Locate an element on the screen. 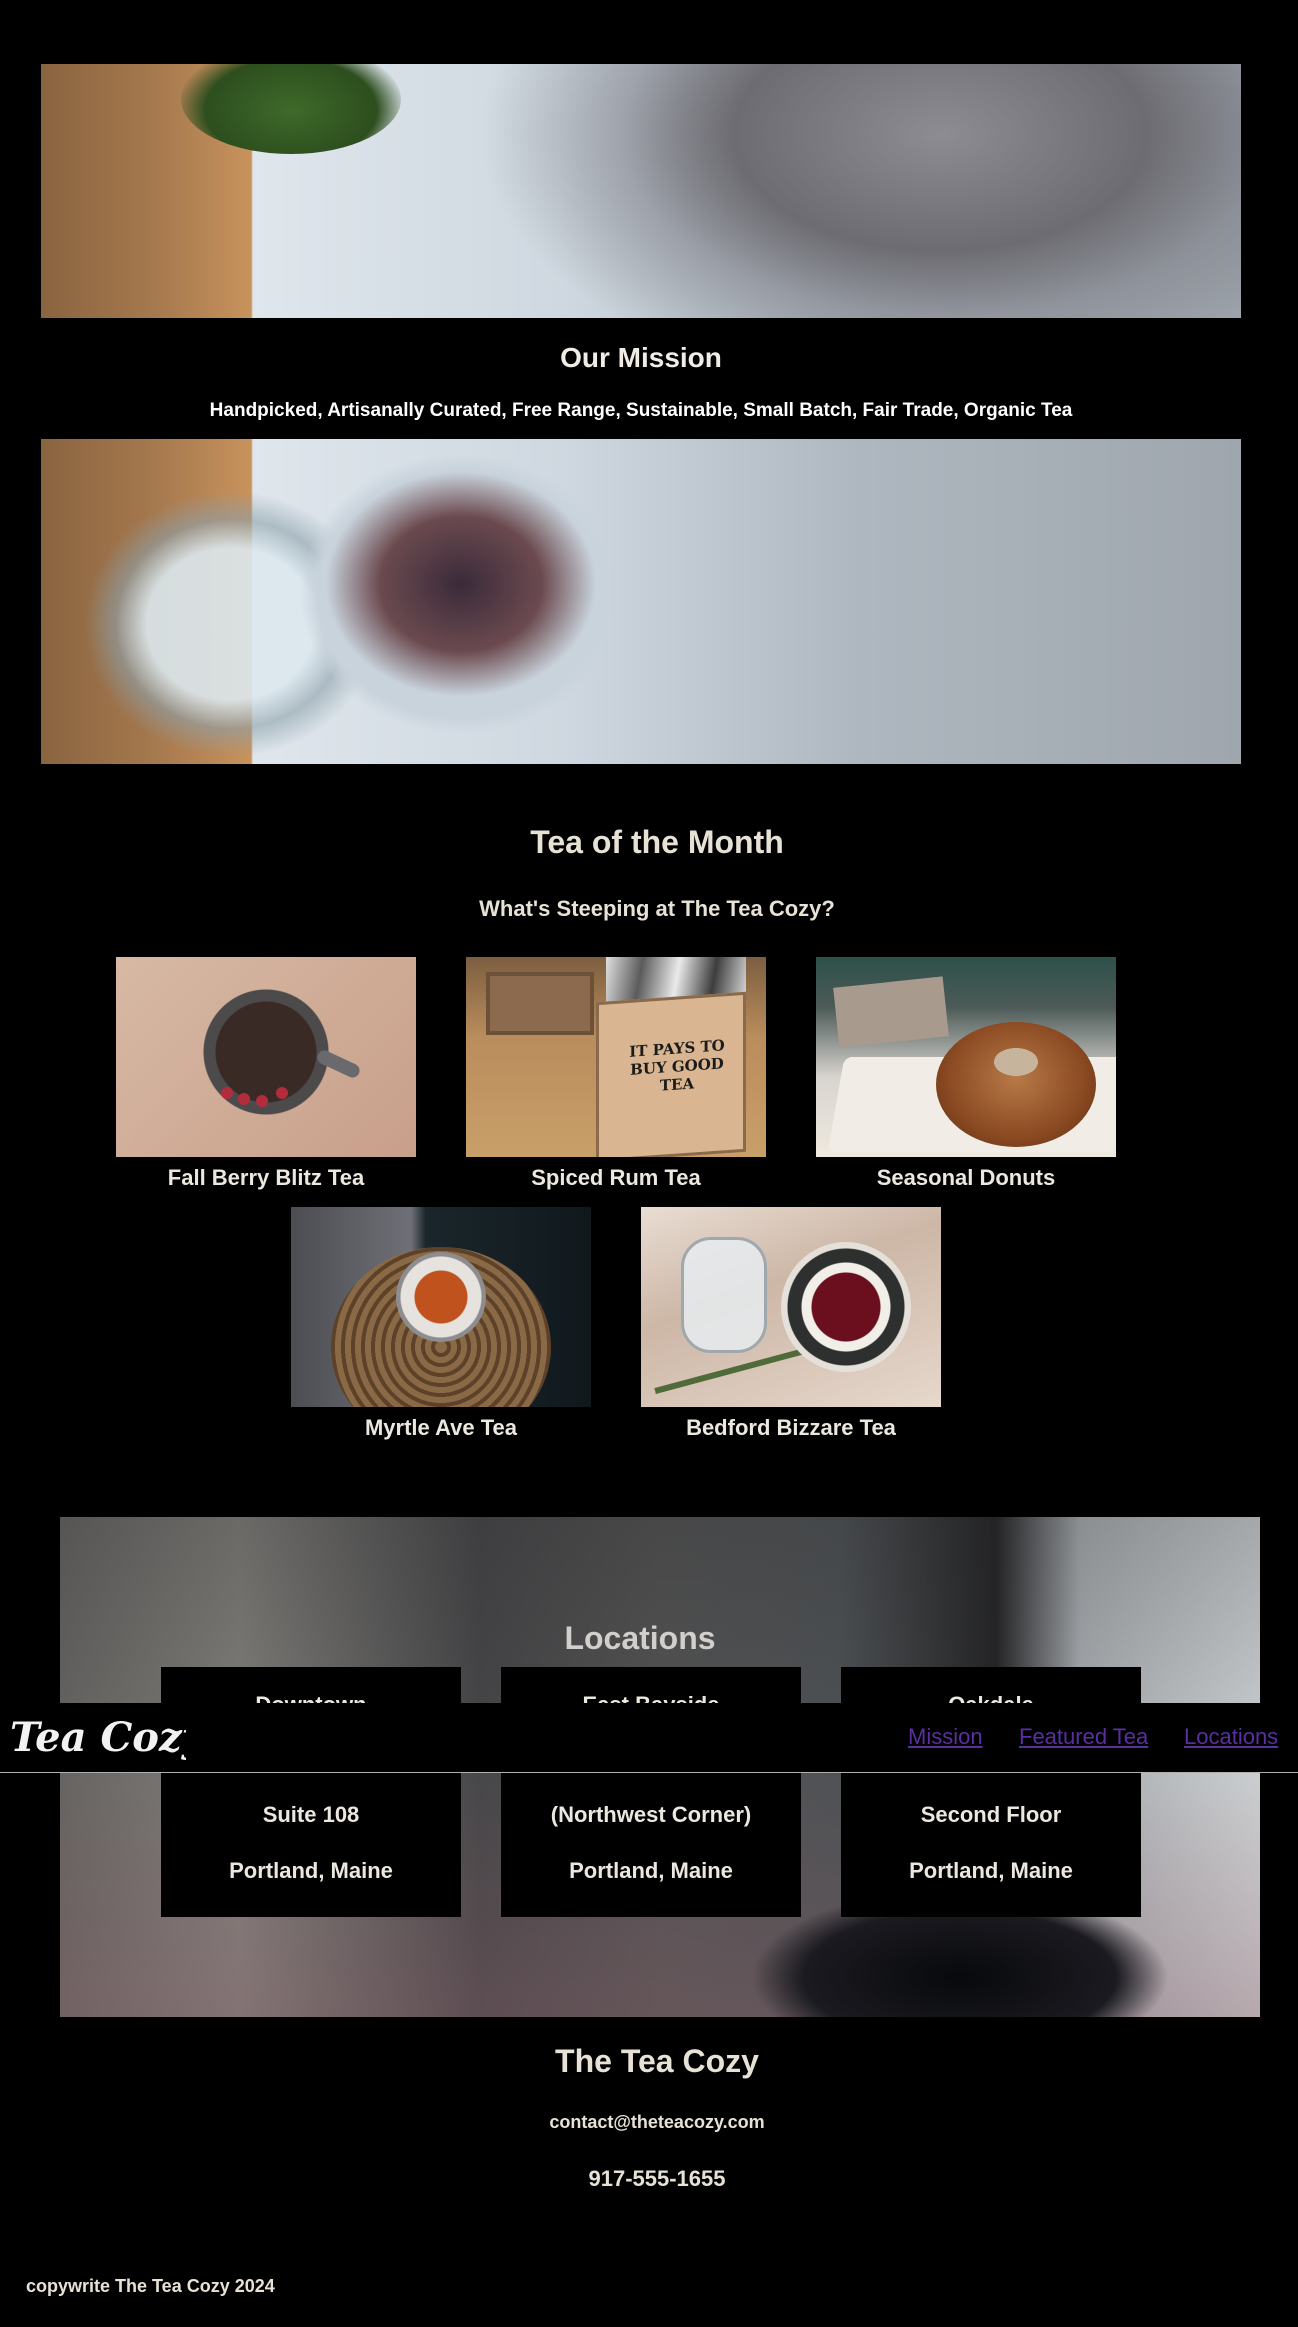  brand-logo: Tea Cozy is located at coordinates (96, 1737).